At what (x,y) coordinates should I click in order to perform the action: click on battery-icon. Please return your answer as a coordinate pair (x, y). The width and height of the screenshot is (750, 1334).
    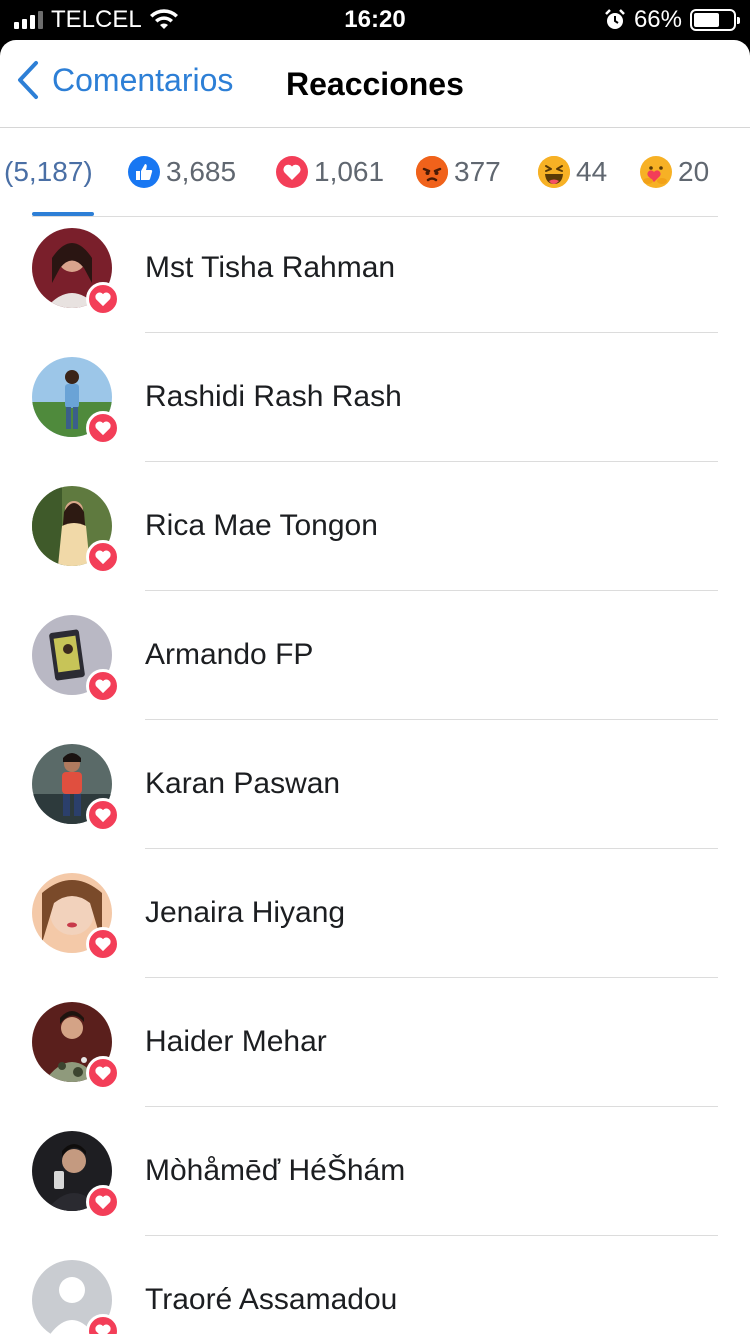
    Looking at the image, I should click on (715, 20).